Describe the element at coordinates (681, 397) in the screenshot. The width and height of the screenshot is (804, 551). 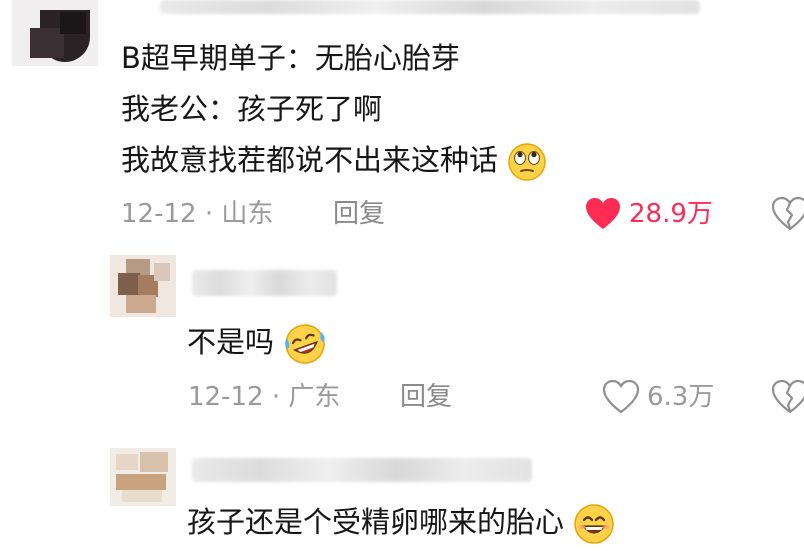
I see `like-count: 6.3万` at that location.